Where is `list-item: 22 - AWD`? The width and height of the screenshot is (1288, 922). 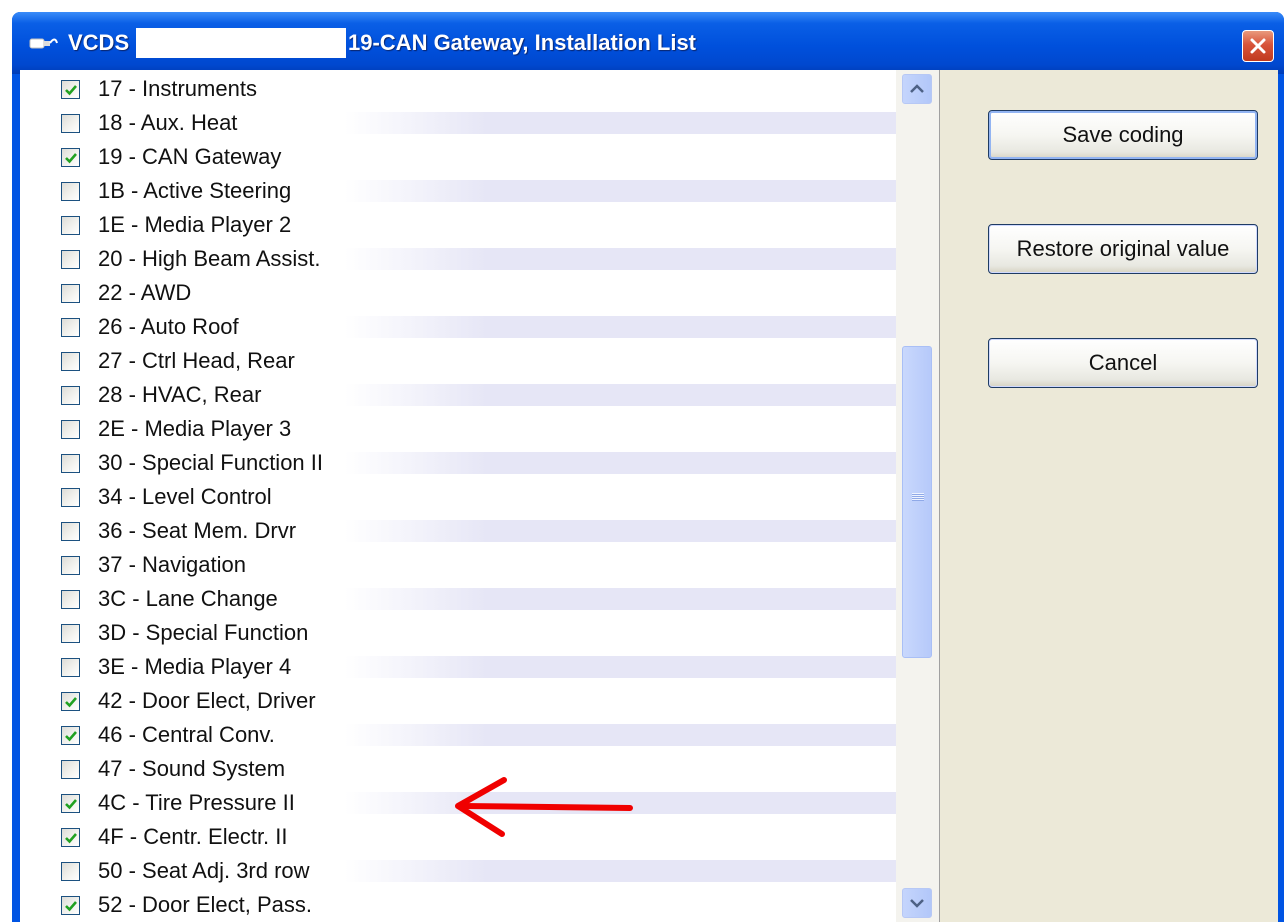
list-item: 22 - AWD is located at coordinates (468, 293).